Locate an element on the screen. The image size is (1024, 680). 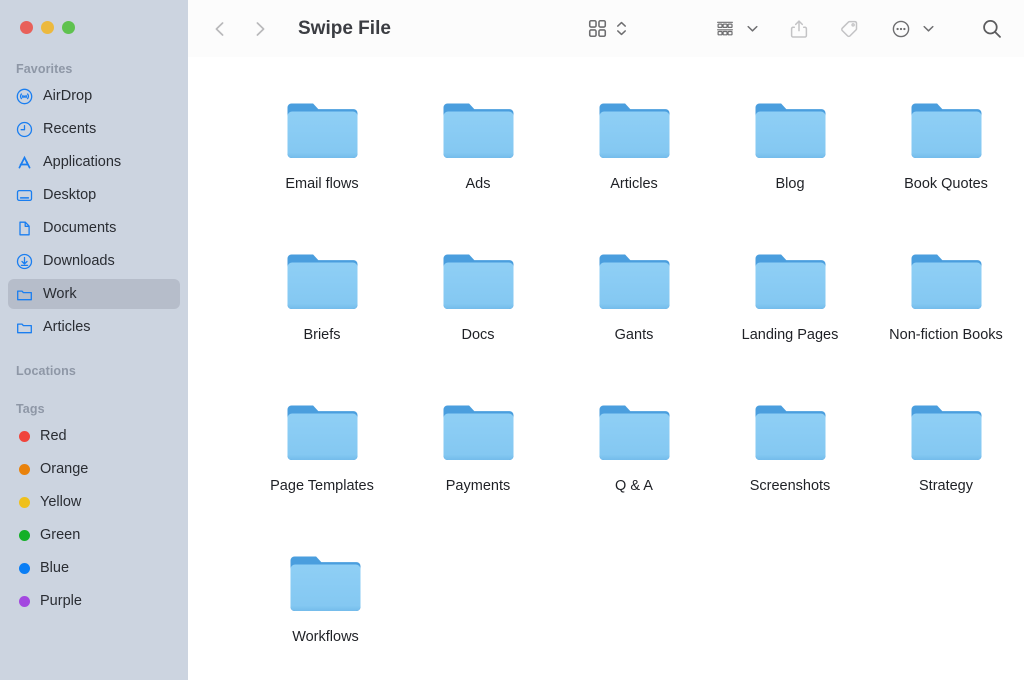
folder-item: Q & A is located at coordinates (634, 474).